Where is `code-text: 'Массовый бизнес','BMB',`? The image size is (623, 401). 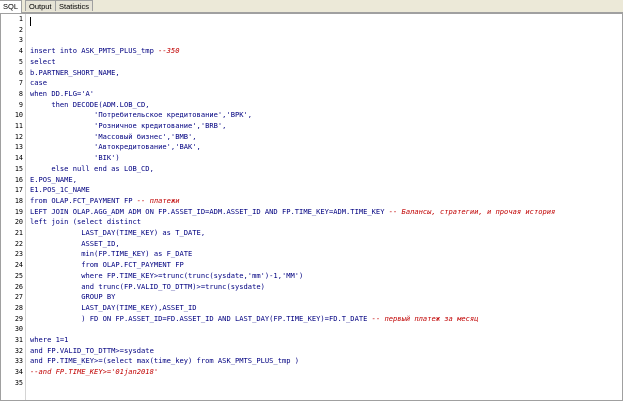 code-text: 'Массовый бизнес','BMB', is located at coordinates (113, 137).